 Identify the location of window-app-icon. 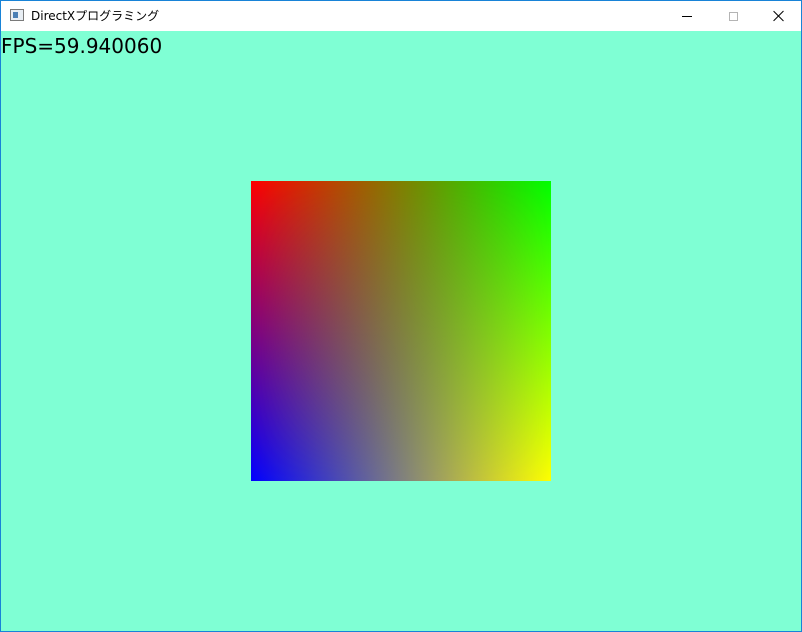
(17, 15).